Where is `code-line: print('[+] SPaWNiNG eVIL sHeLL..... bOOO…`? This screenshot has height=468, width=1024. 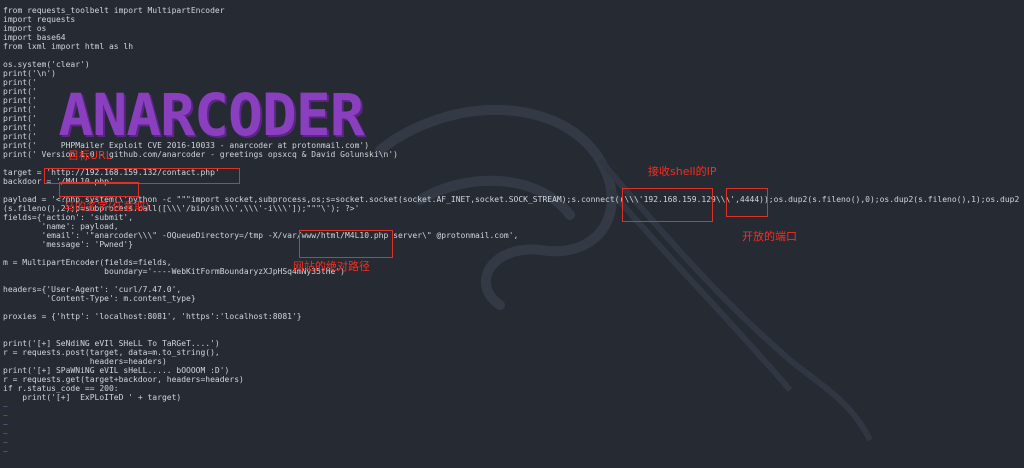 code-line: print('[+] SPaWNiNG eVIL sHeLL..... bOOO… is located at coordinates (512, 370).